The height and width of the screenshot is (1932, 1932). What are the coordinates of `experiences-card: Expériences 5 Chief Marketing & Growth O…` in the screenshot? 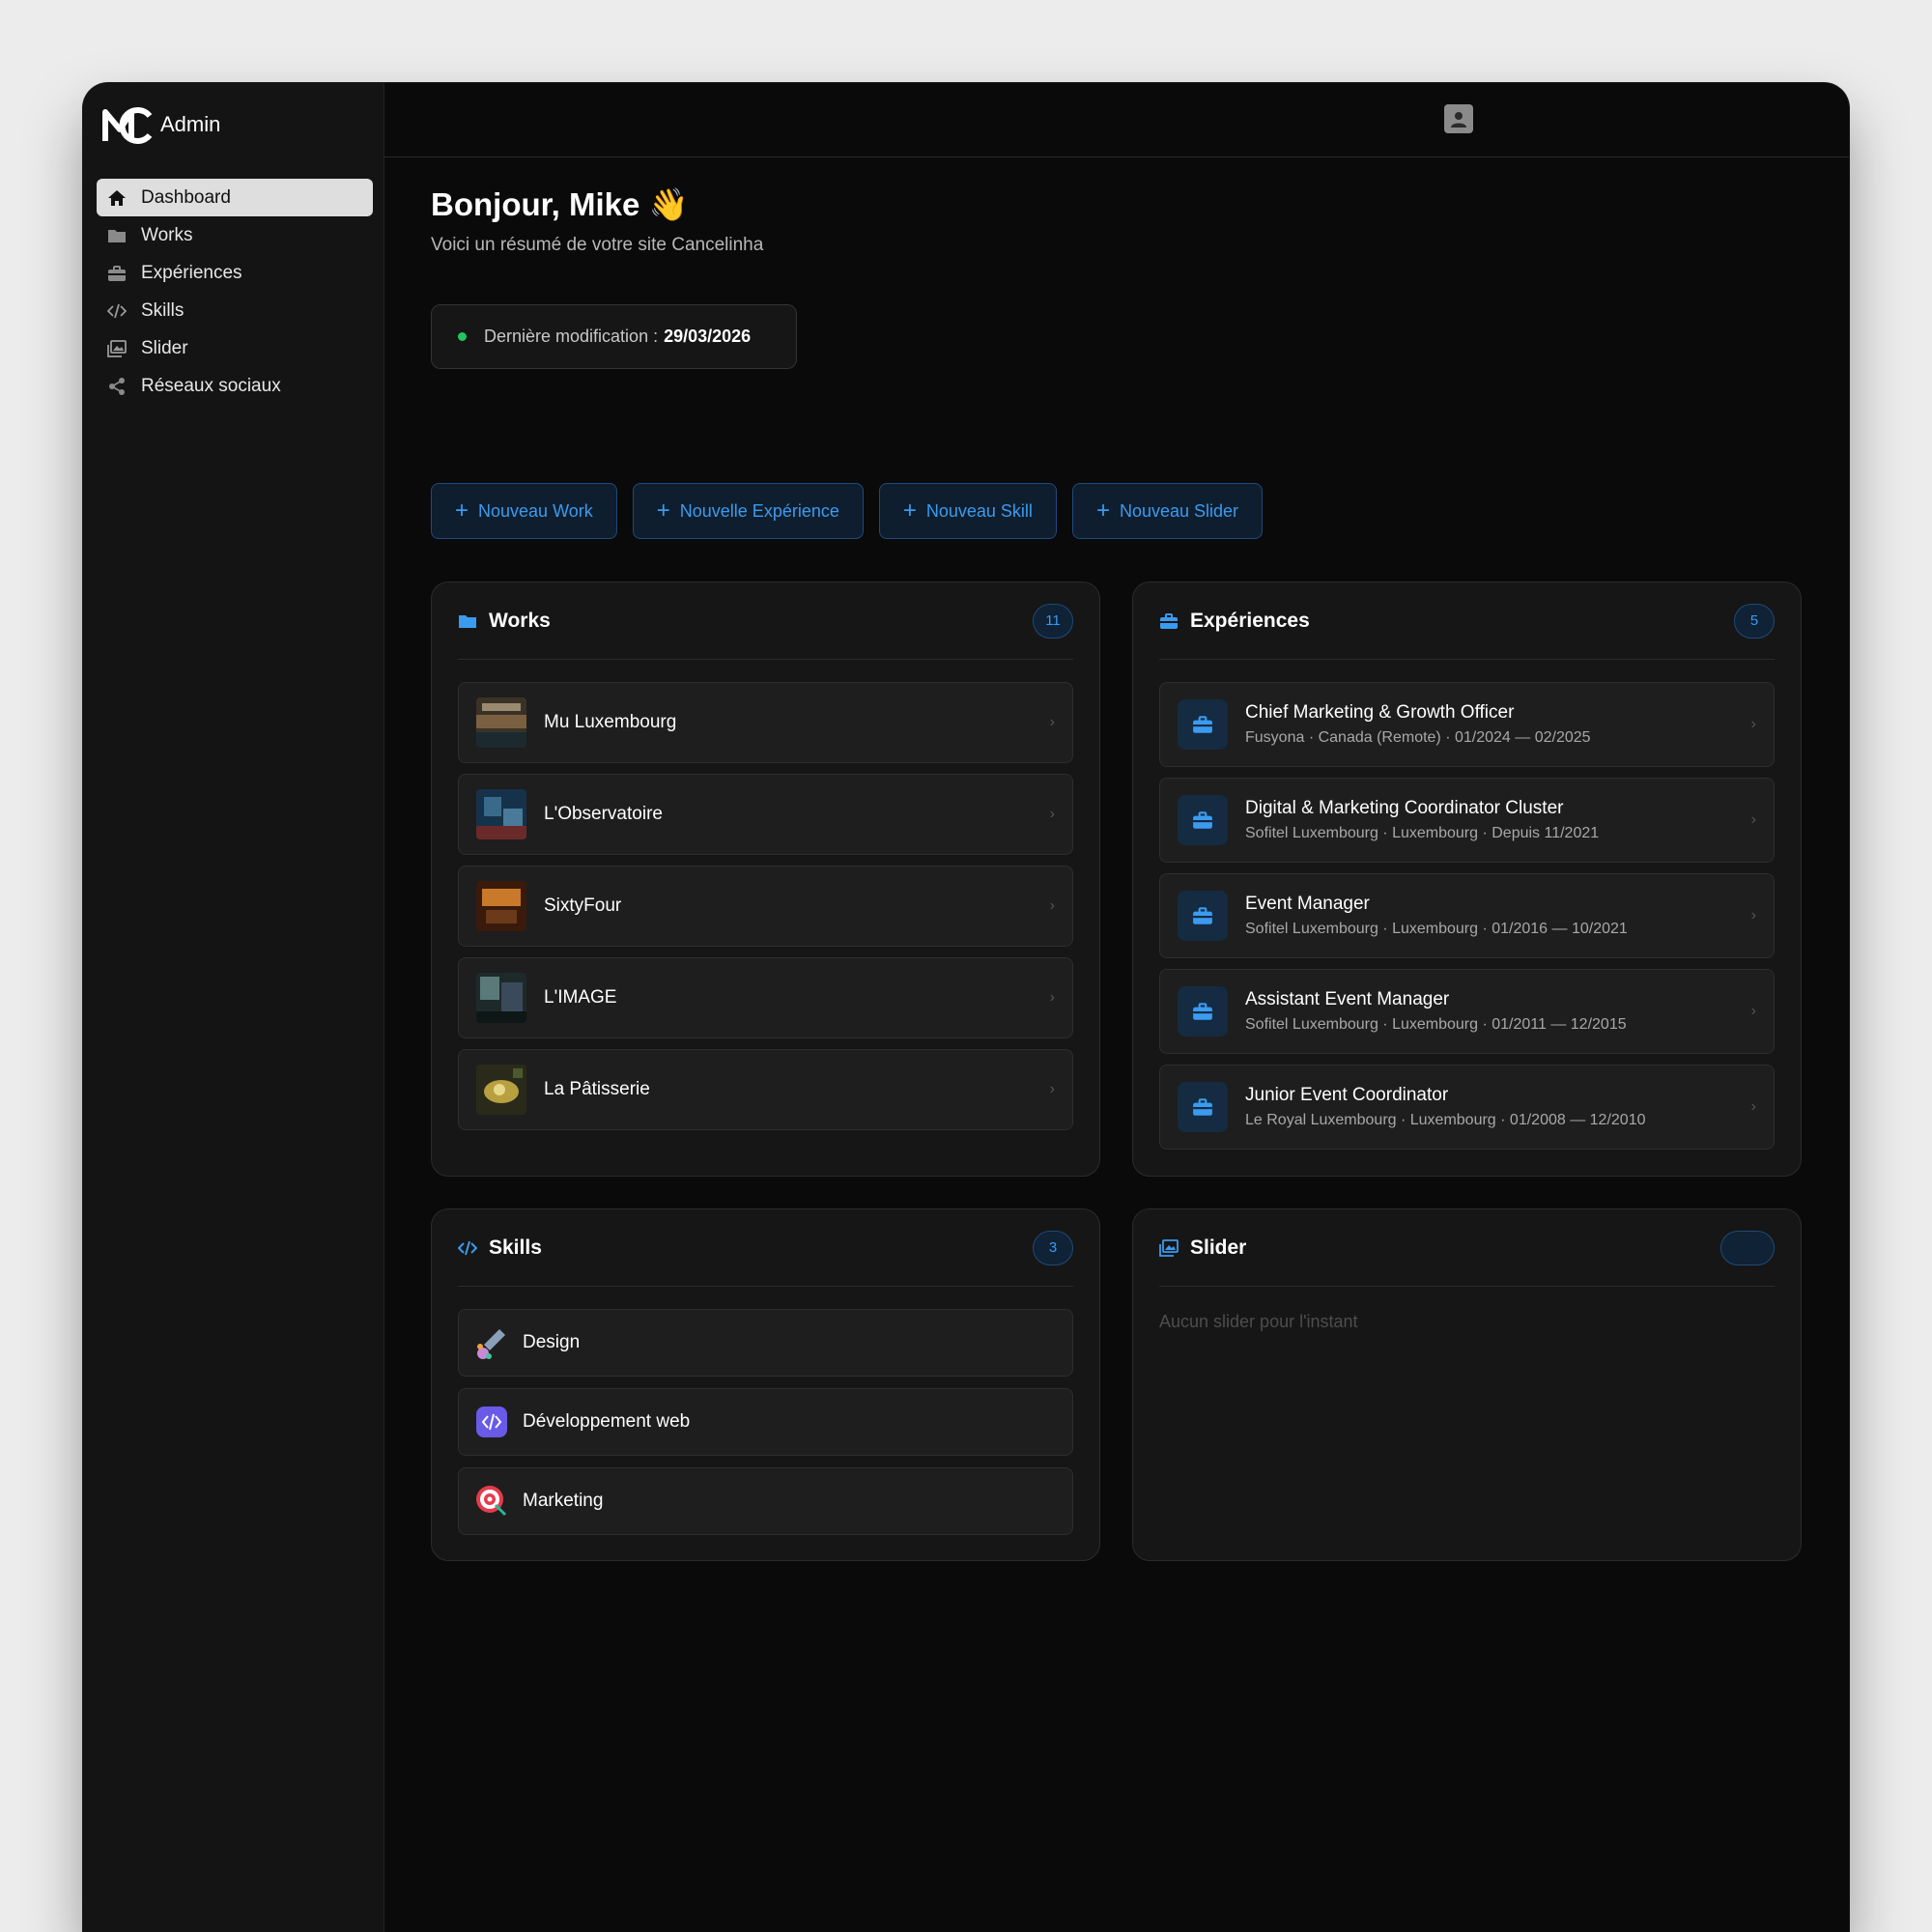 It's located at (1467, 879).